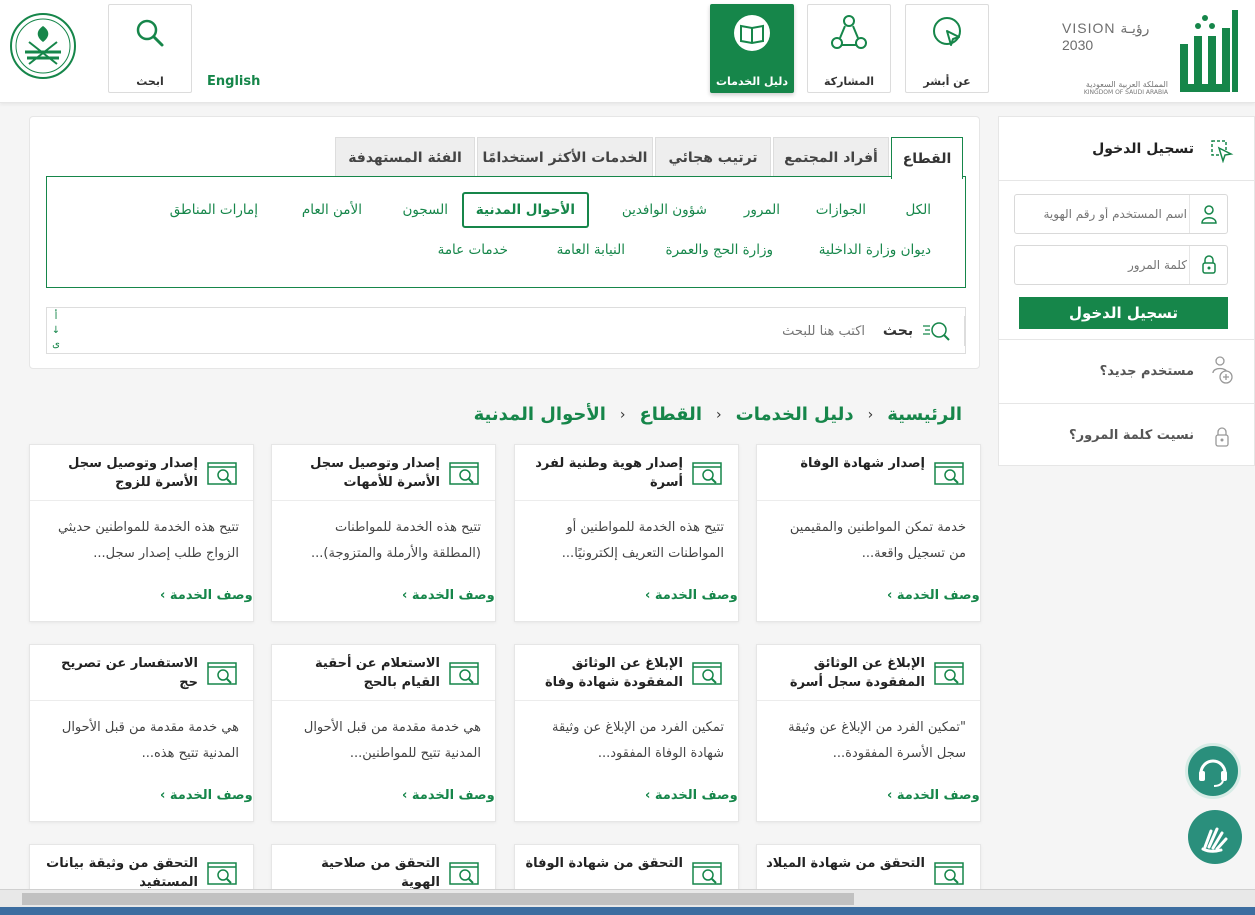 This screenshot has height=915, width=1255. I want to click on search-tile: ابحث, so click(150, 48).